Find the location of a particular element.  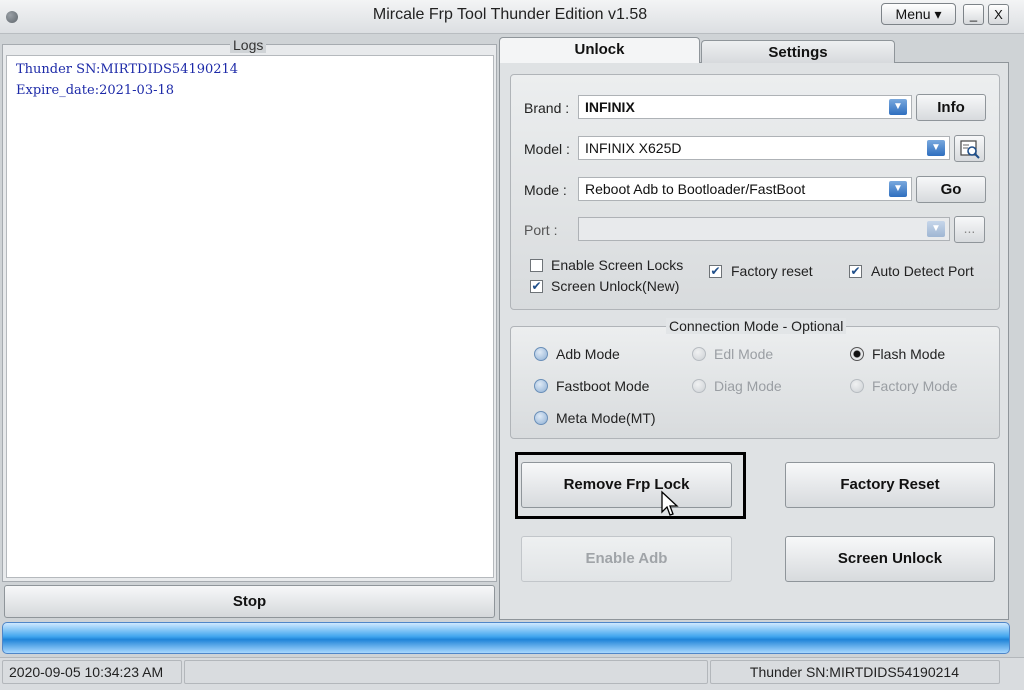

window-title: Mircale Frp Tool Thunder Edition v1.58 is located at coordinates (510, 14).